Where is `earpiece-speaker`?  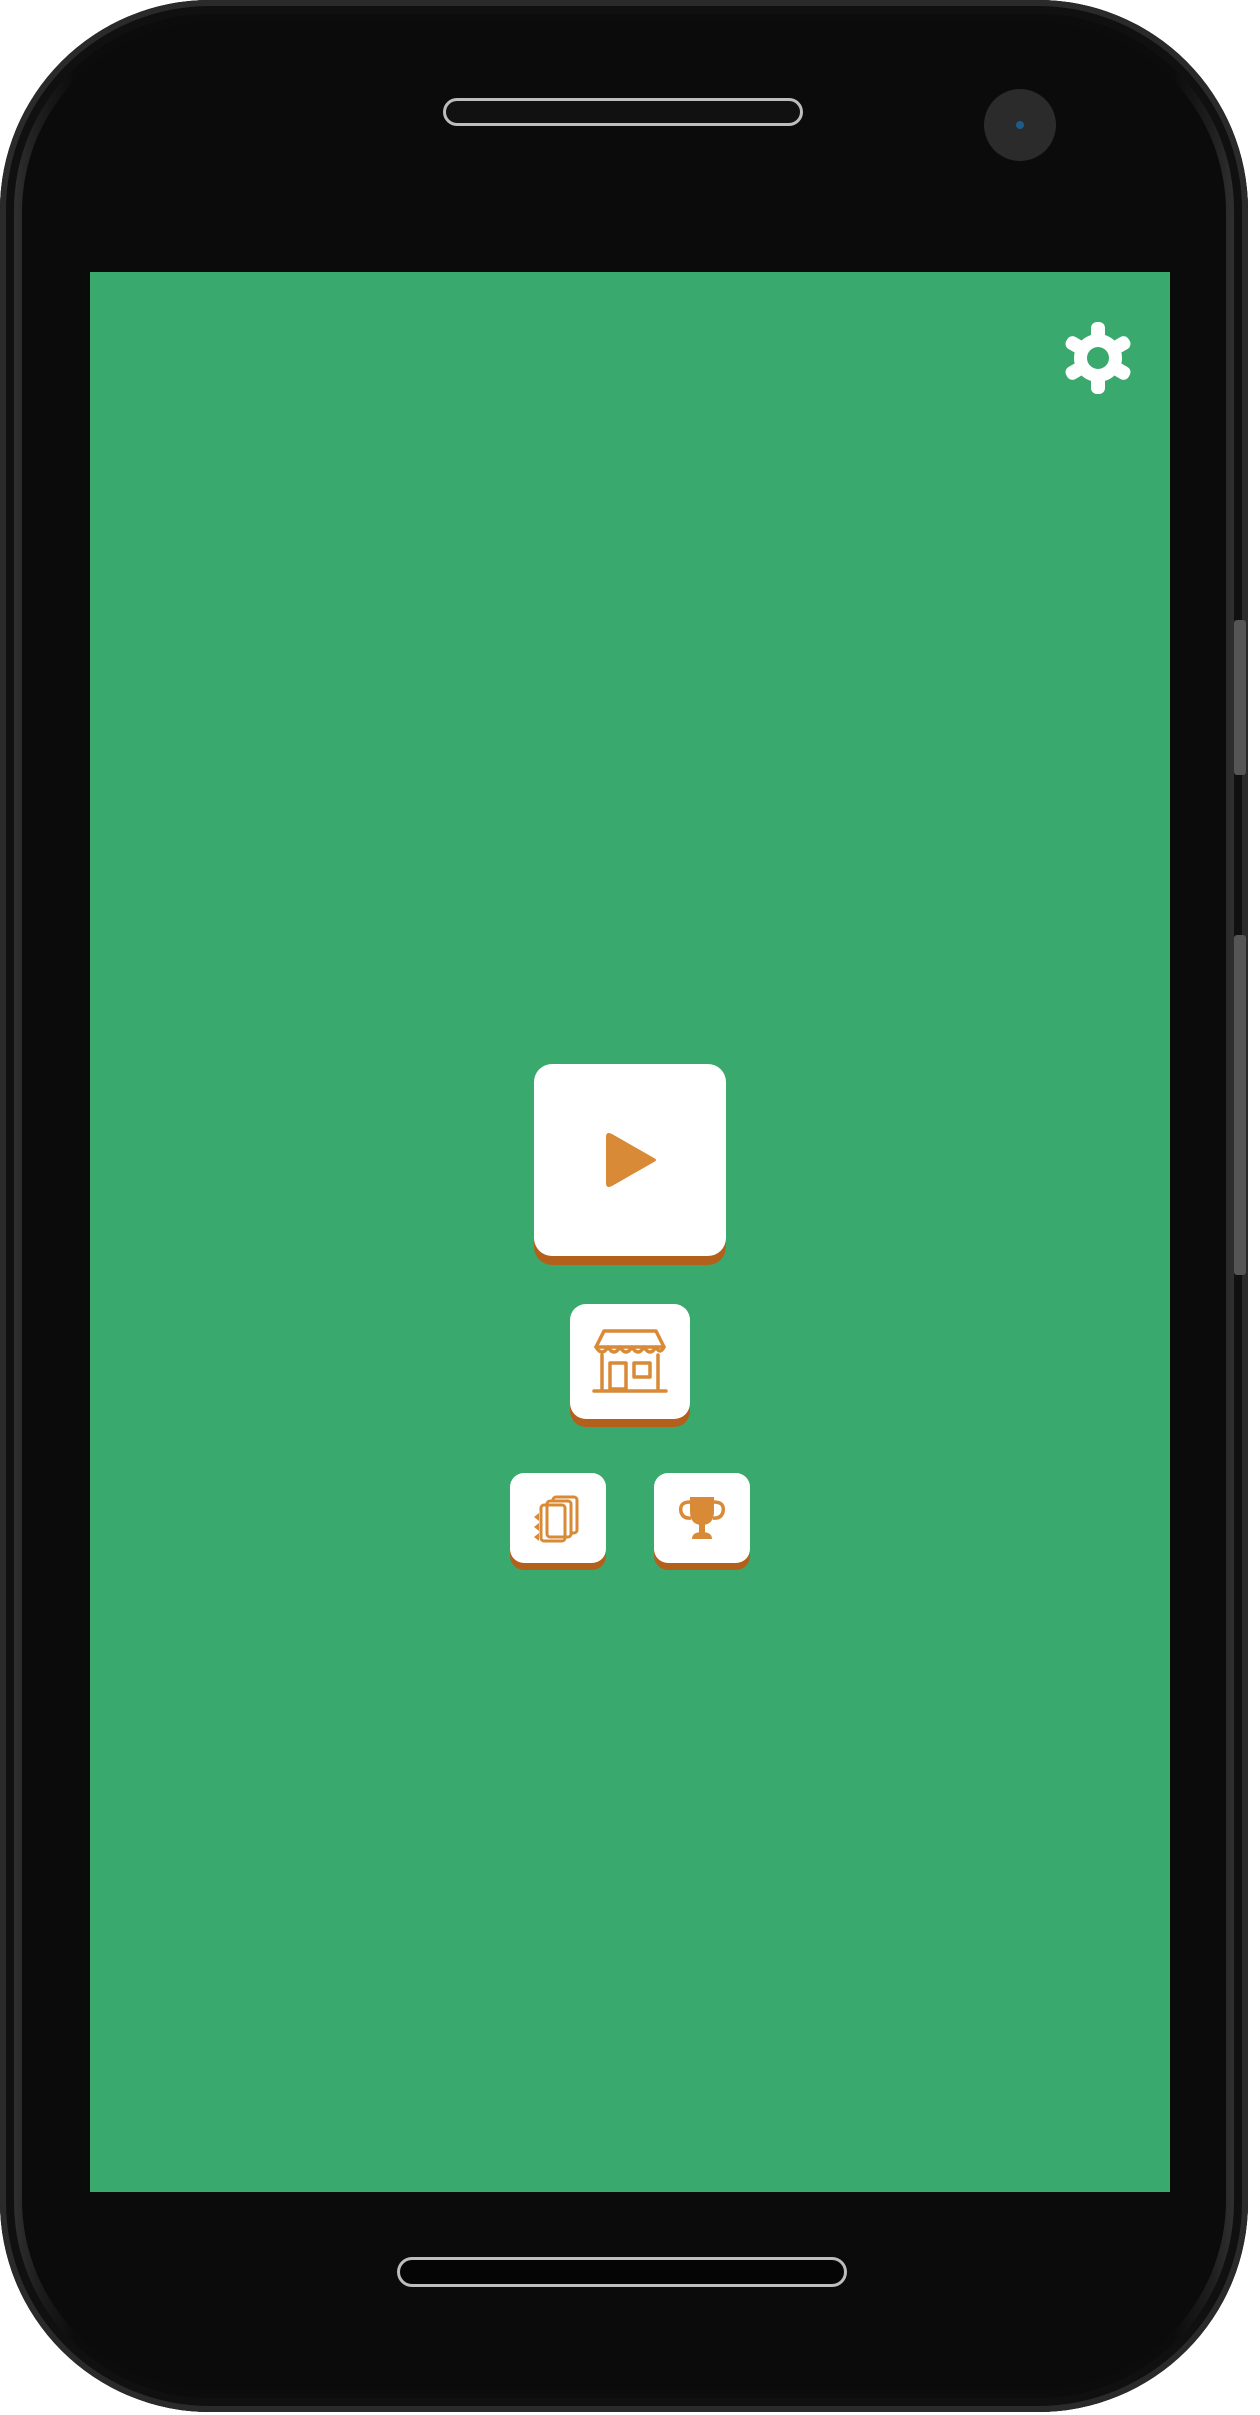
earpiece-speaker is located at coordinates (623, 112).